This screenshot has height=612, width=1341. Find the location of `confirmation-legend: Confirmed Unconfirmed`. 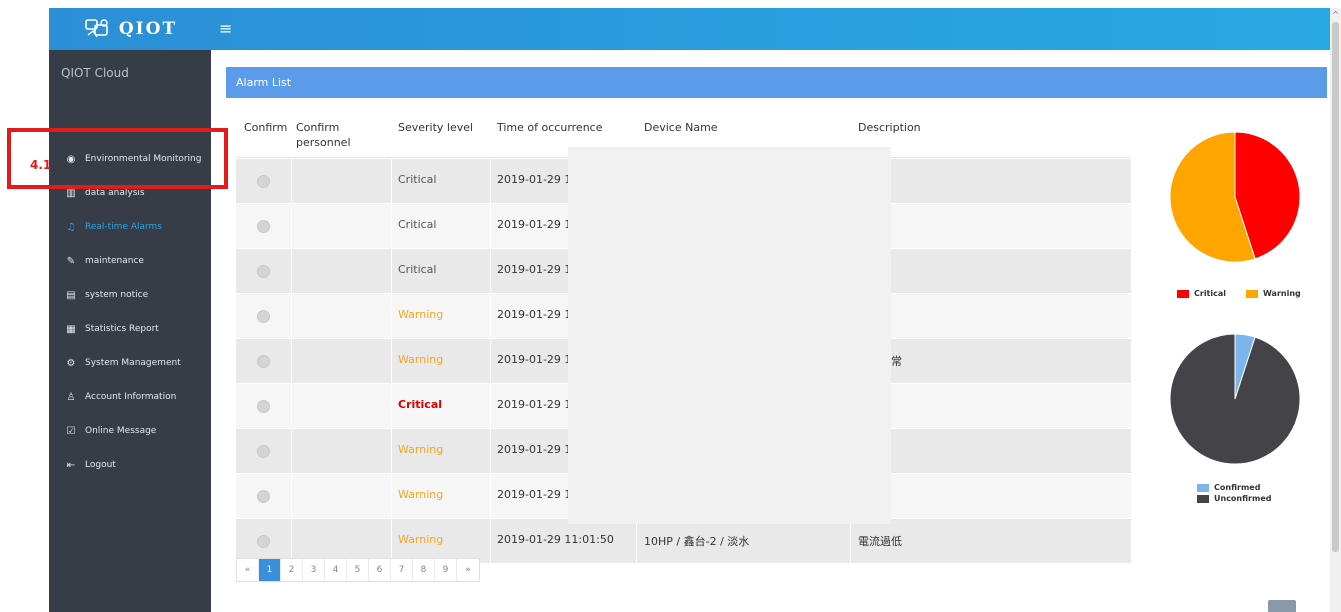

confirmation-legend: Confirmed Unconfirmed is located at coordinates (1234, 493).